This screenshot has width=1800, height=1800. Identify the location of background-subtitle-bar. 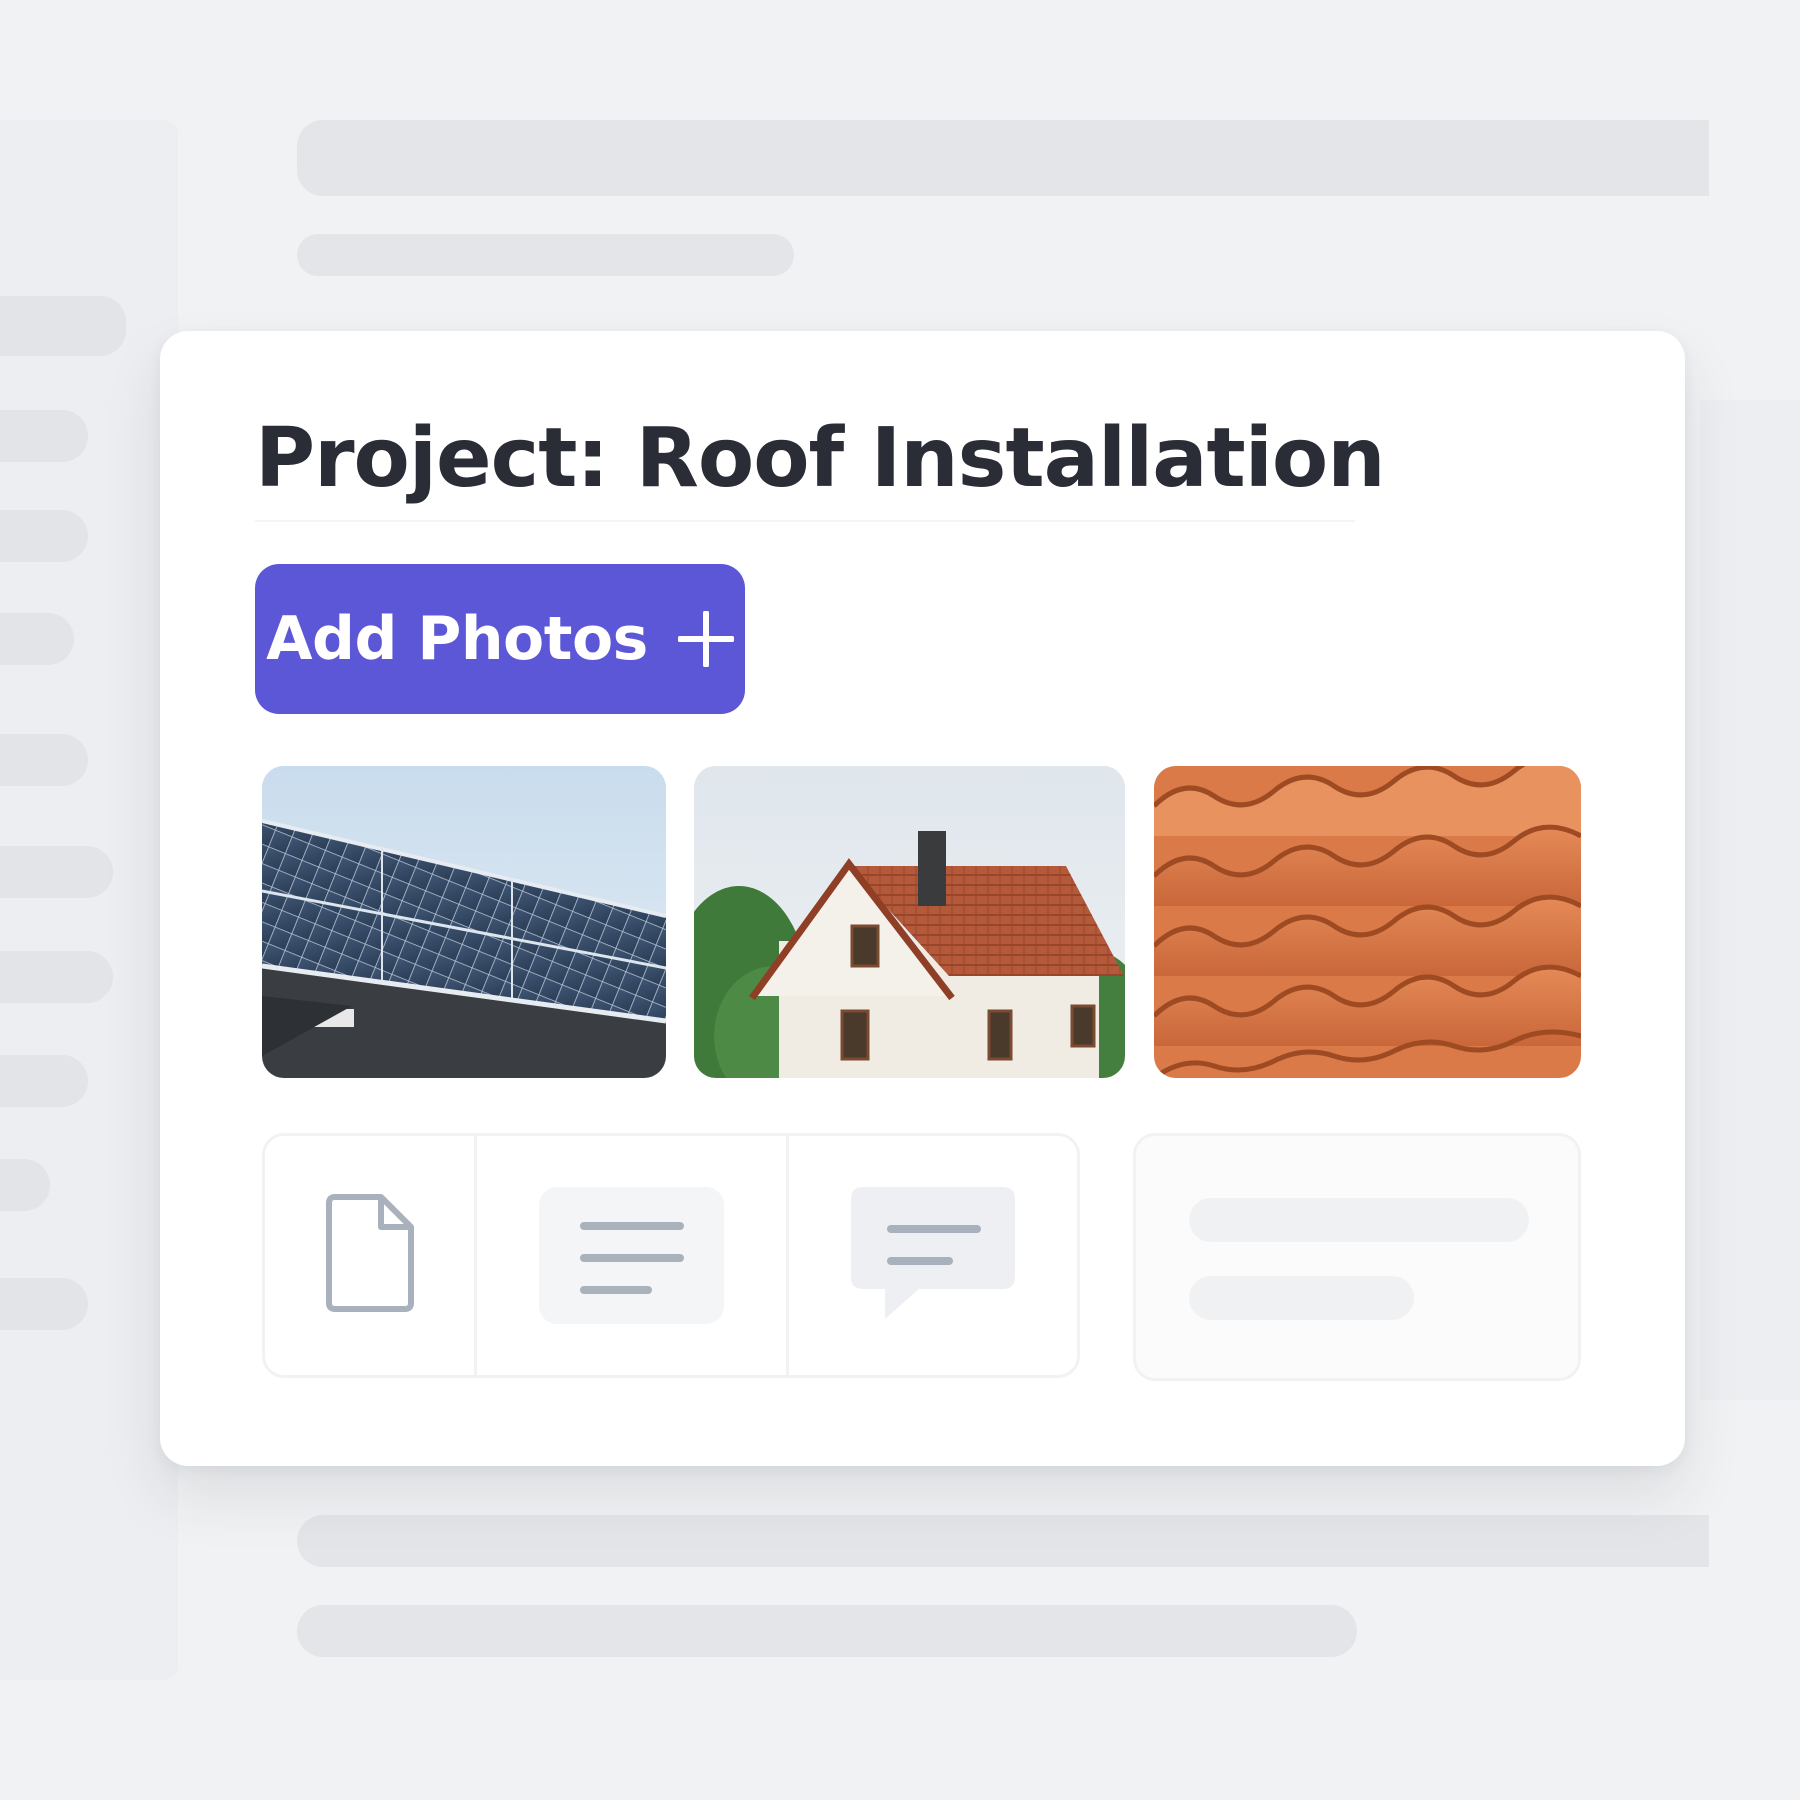
(545, 255).